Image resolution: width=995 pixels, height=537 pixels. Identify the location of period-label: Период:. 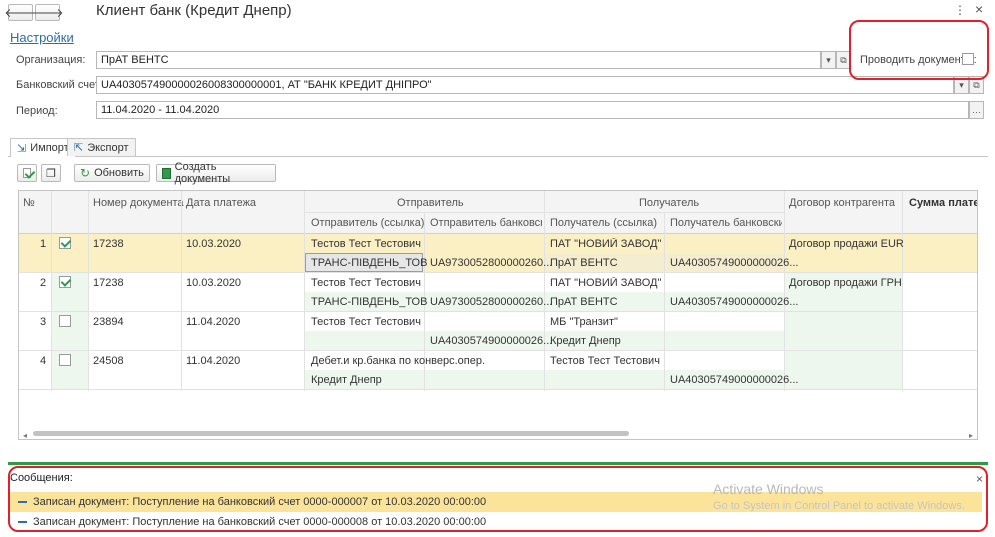
(37, 111).